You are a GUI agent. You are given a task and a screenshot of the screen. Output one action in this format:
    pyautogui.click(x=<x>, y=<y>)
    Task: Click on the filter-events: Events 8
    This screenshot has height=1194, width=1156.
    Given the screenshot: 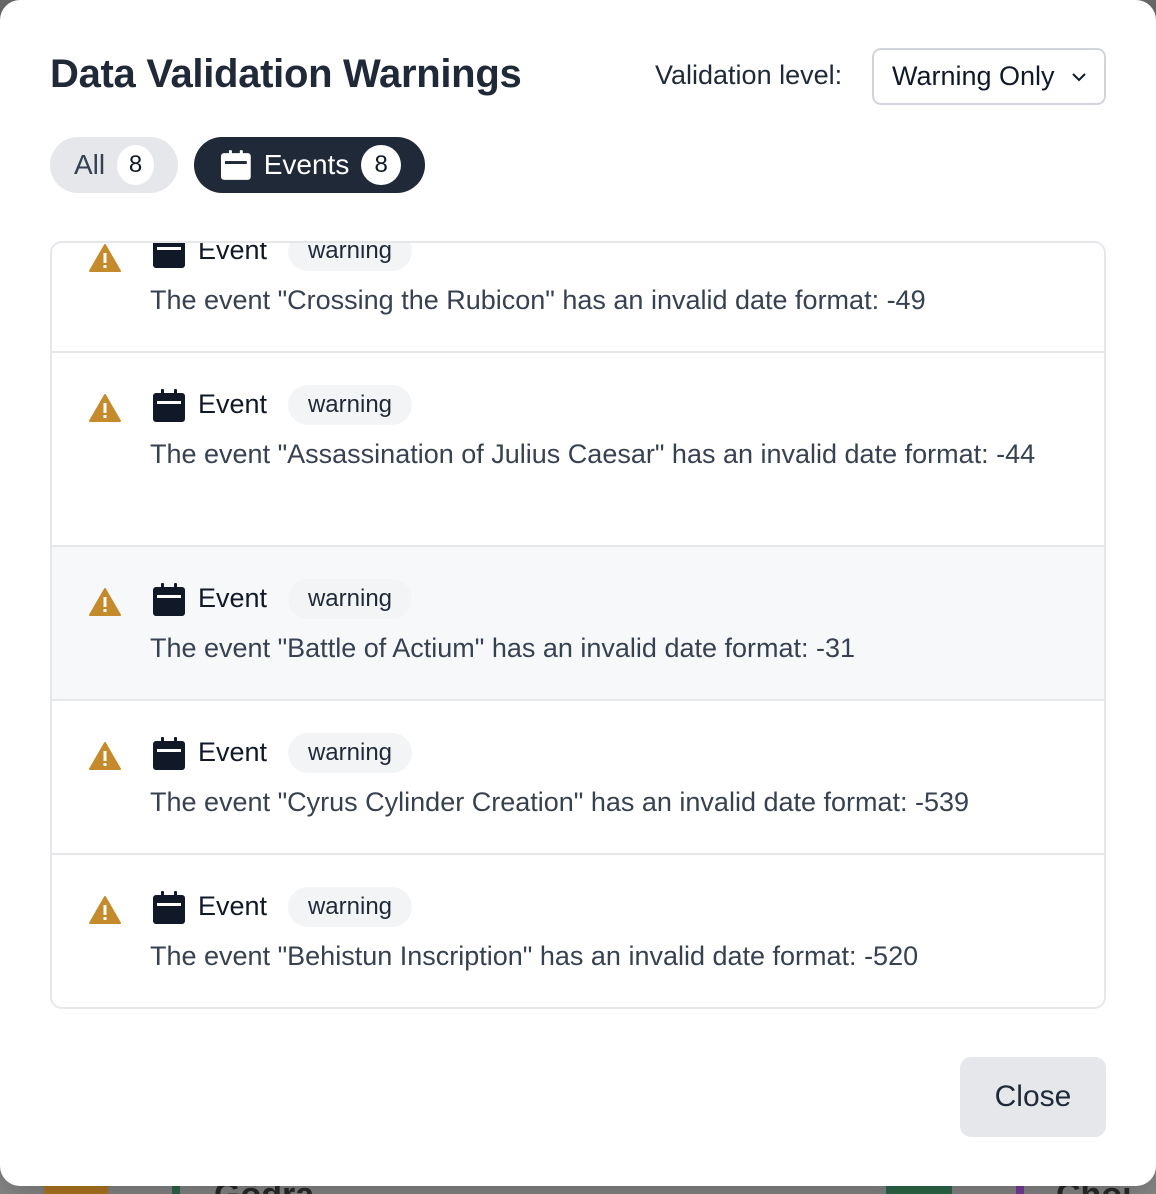 What is the action you would take?
    pyautogui.click(x=309, y=165)
    